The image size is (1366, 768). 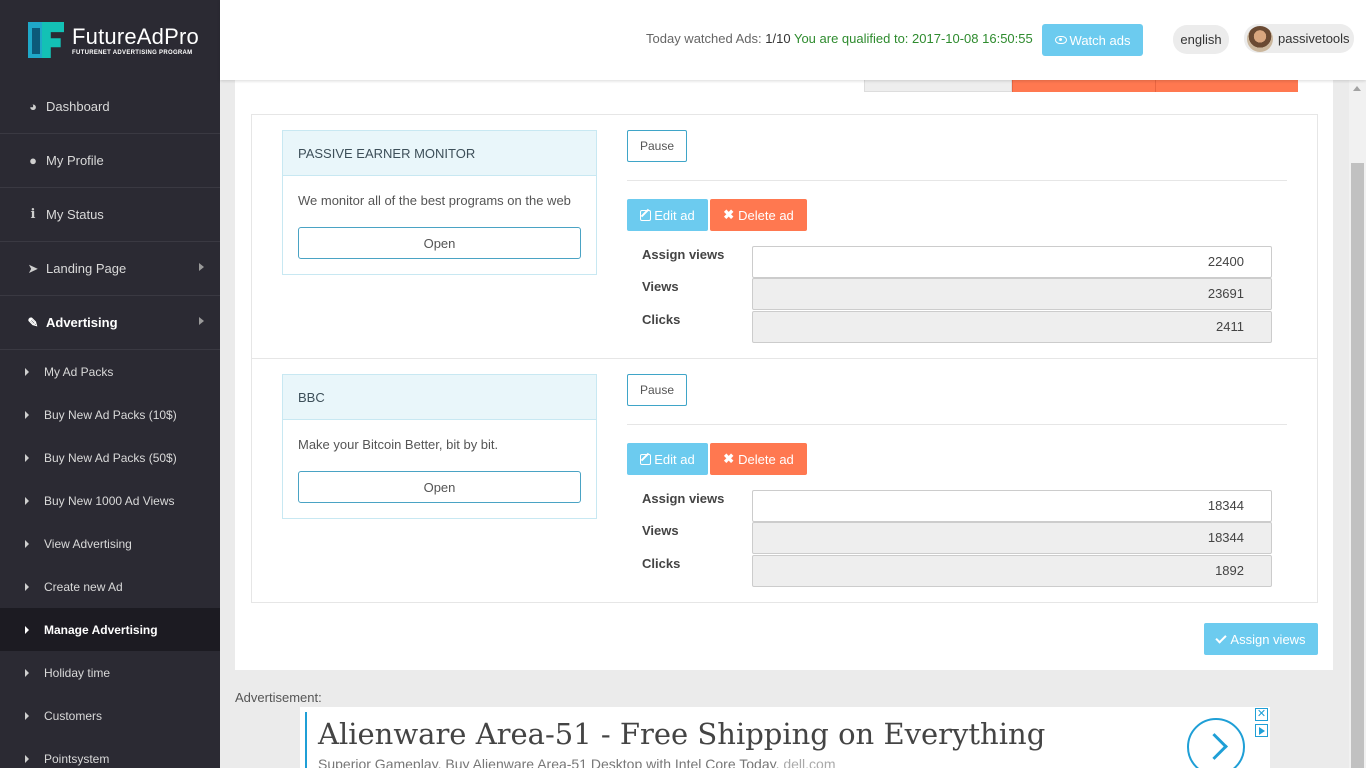 I want to click on edit-icon, so click(x=646, y=459).